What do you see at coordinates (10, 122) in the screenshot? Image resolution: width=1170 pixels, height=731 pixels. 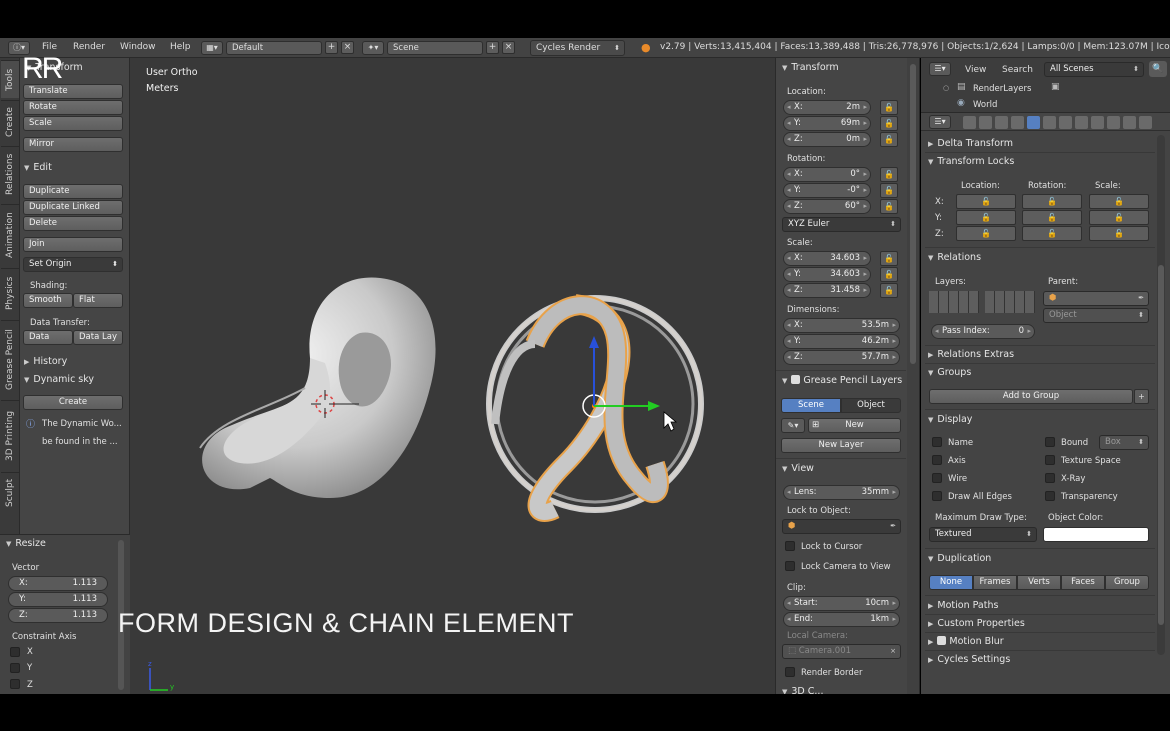 I see `tab-create: Create` at bounding box center [10, 122].